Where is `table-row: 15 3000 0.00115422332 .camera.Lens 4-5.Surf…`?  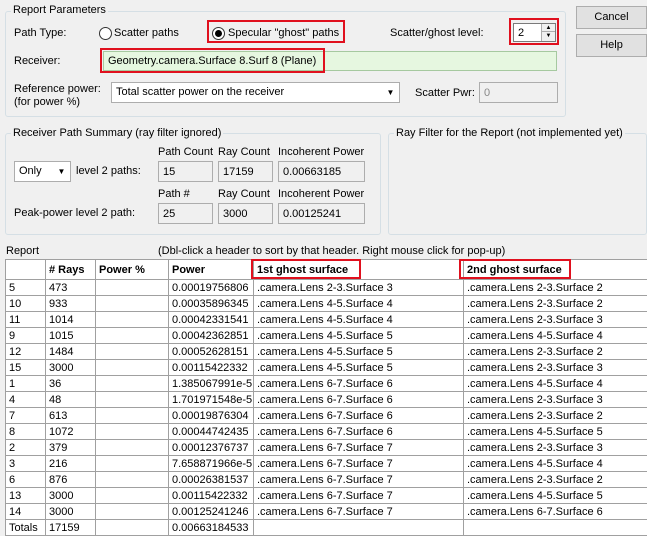 table-row: 15 3000 0.00115422332 .camera.Lens 4-5.Surf… is located at coordinates (326, 367).